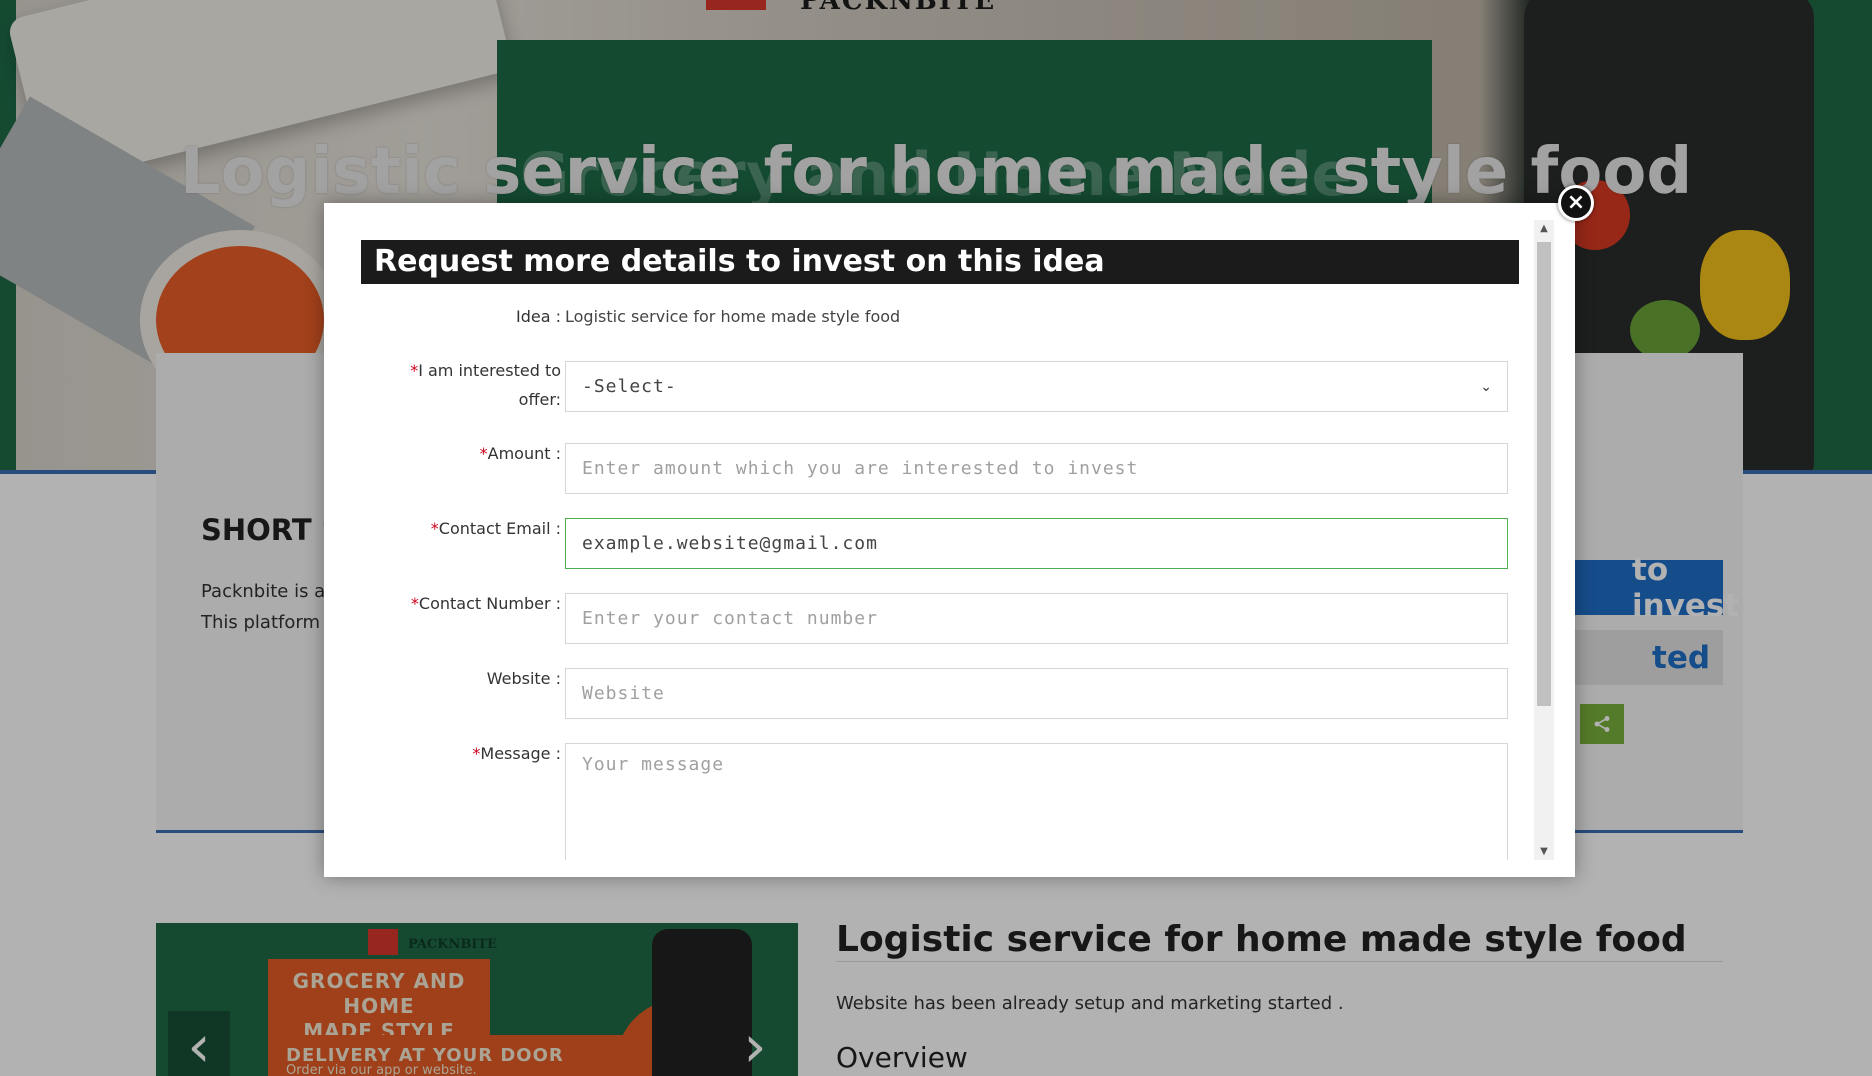 This screenshot has width=1872, height=1076. What do you see at coordinates (489, 603) in the screenshot?
I see `phone-label-text: Contact Number :` at bounding box center [489, 603].